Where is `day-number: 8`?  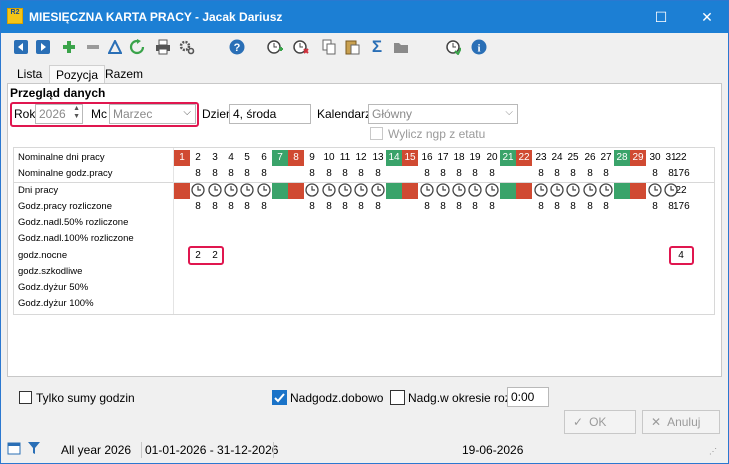
day-number: 8 is located at coordinates (296, 158).